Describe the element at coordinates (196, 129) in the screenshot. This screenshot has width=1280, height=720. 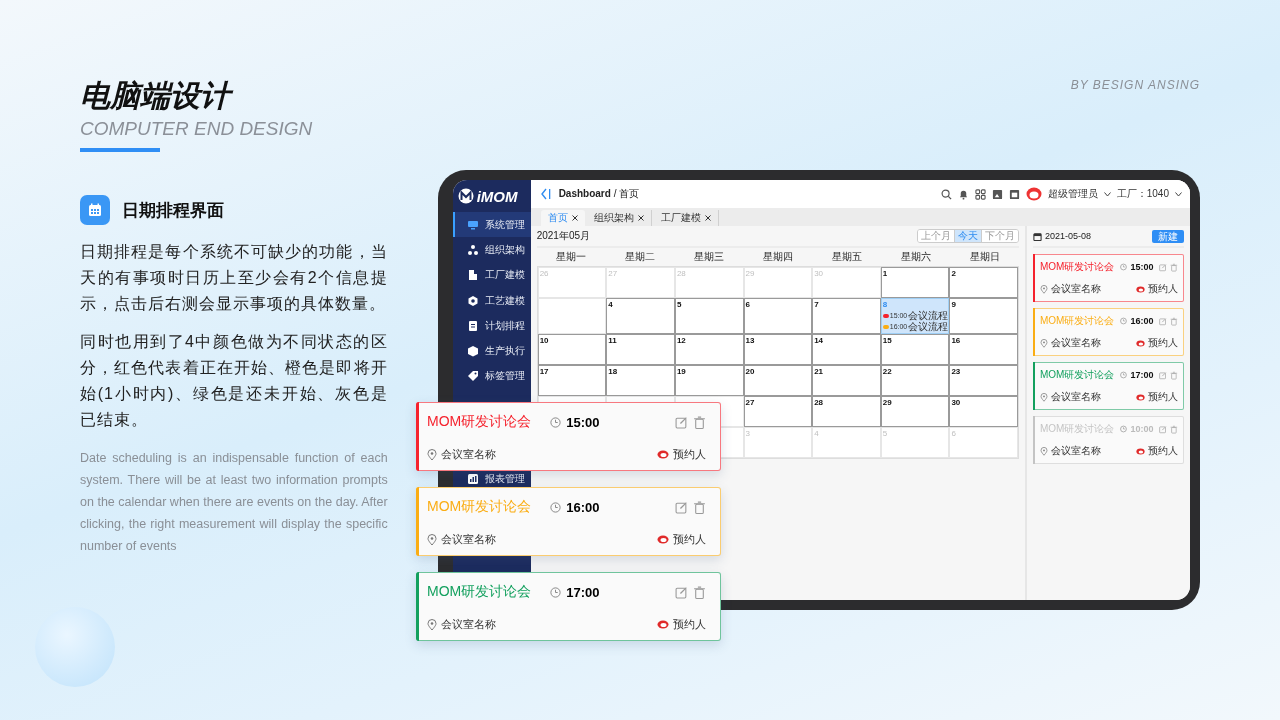
I see `page-subtitle: COMPUTER END DESIGN` at that location.